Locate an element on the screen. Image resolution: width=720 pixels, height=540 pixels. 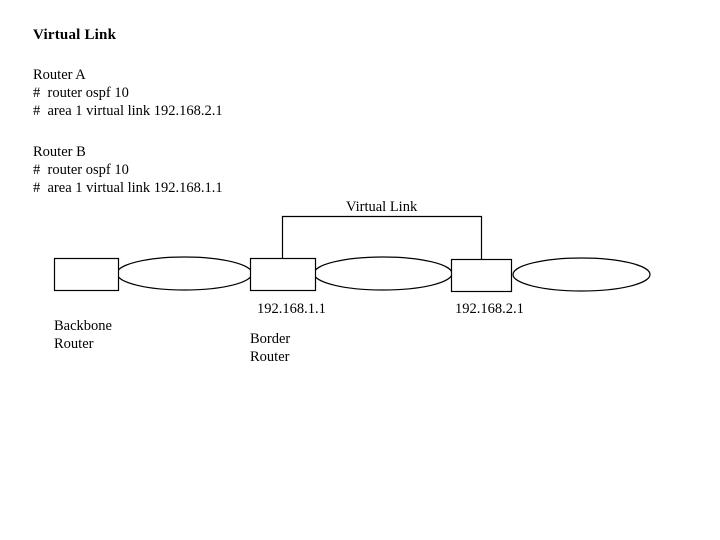
border-router-caption: Border Router is located at coordinates (270, 348).